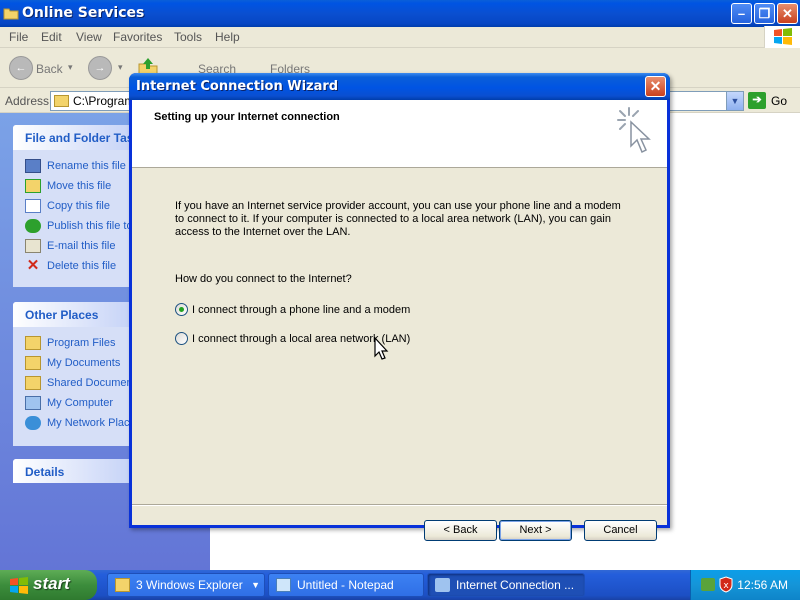 This screenshot has height=600, width=800. Describe the element at coordinates (33, 423) in the screenshot. I see `network-globe-icon` at that location.